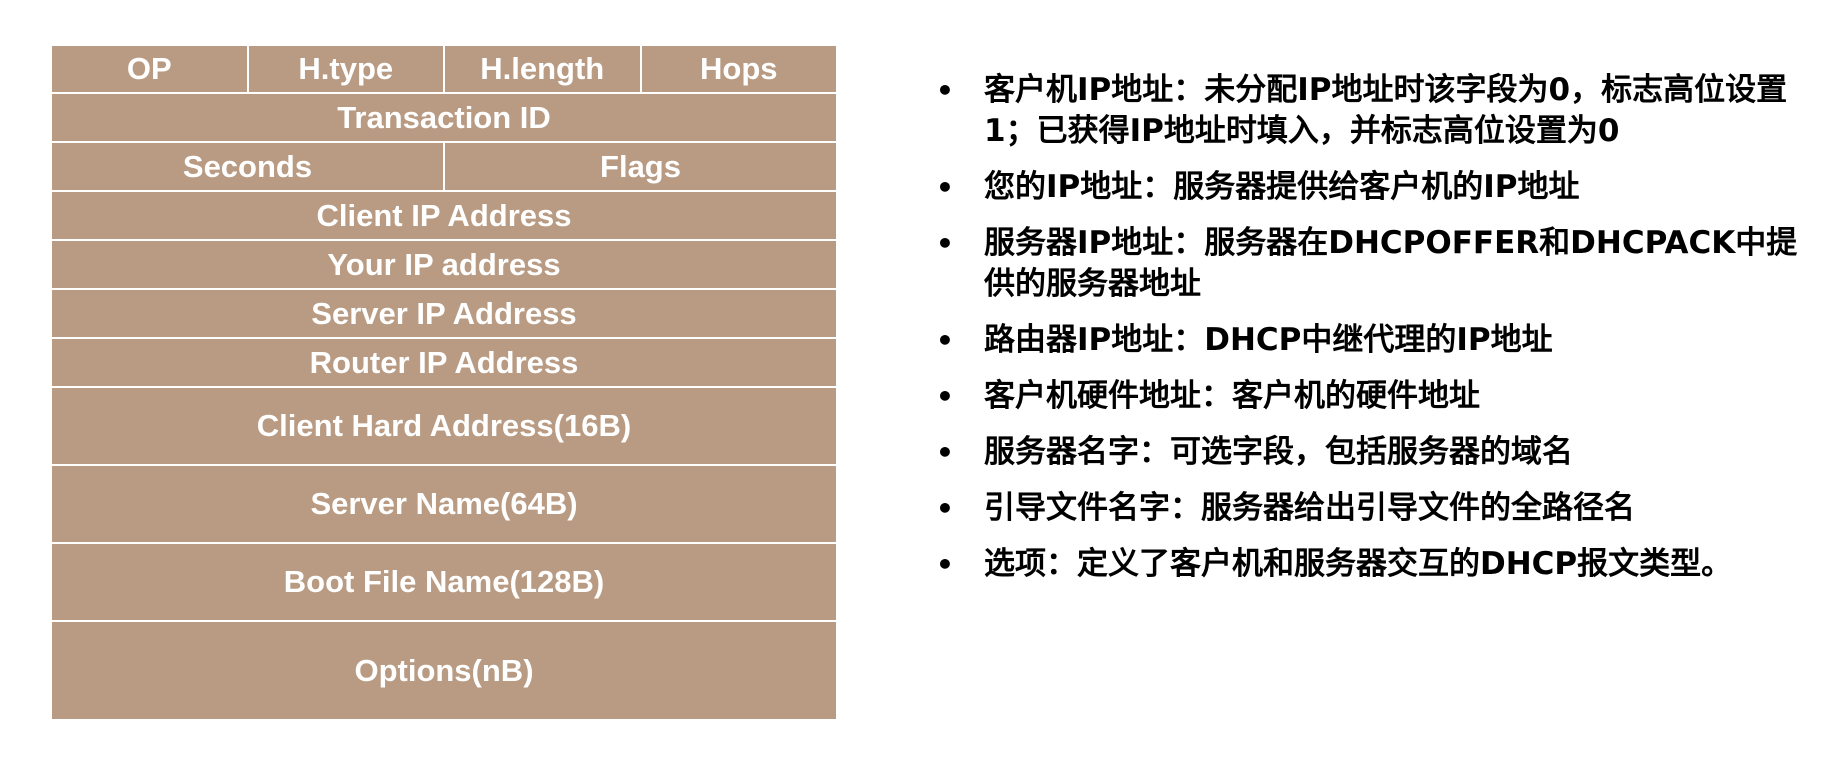 This screenshot has height=764, width=1832. I want to click on description-client-hardware: 客户机硬件地址：客户机的硬件地址, so click(1232, 396).